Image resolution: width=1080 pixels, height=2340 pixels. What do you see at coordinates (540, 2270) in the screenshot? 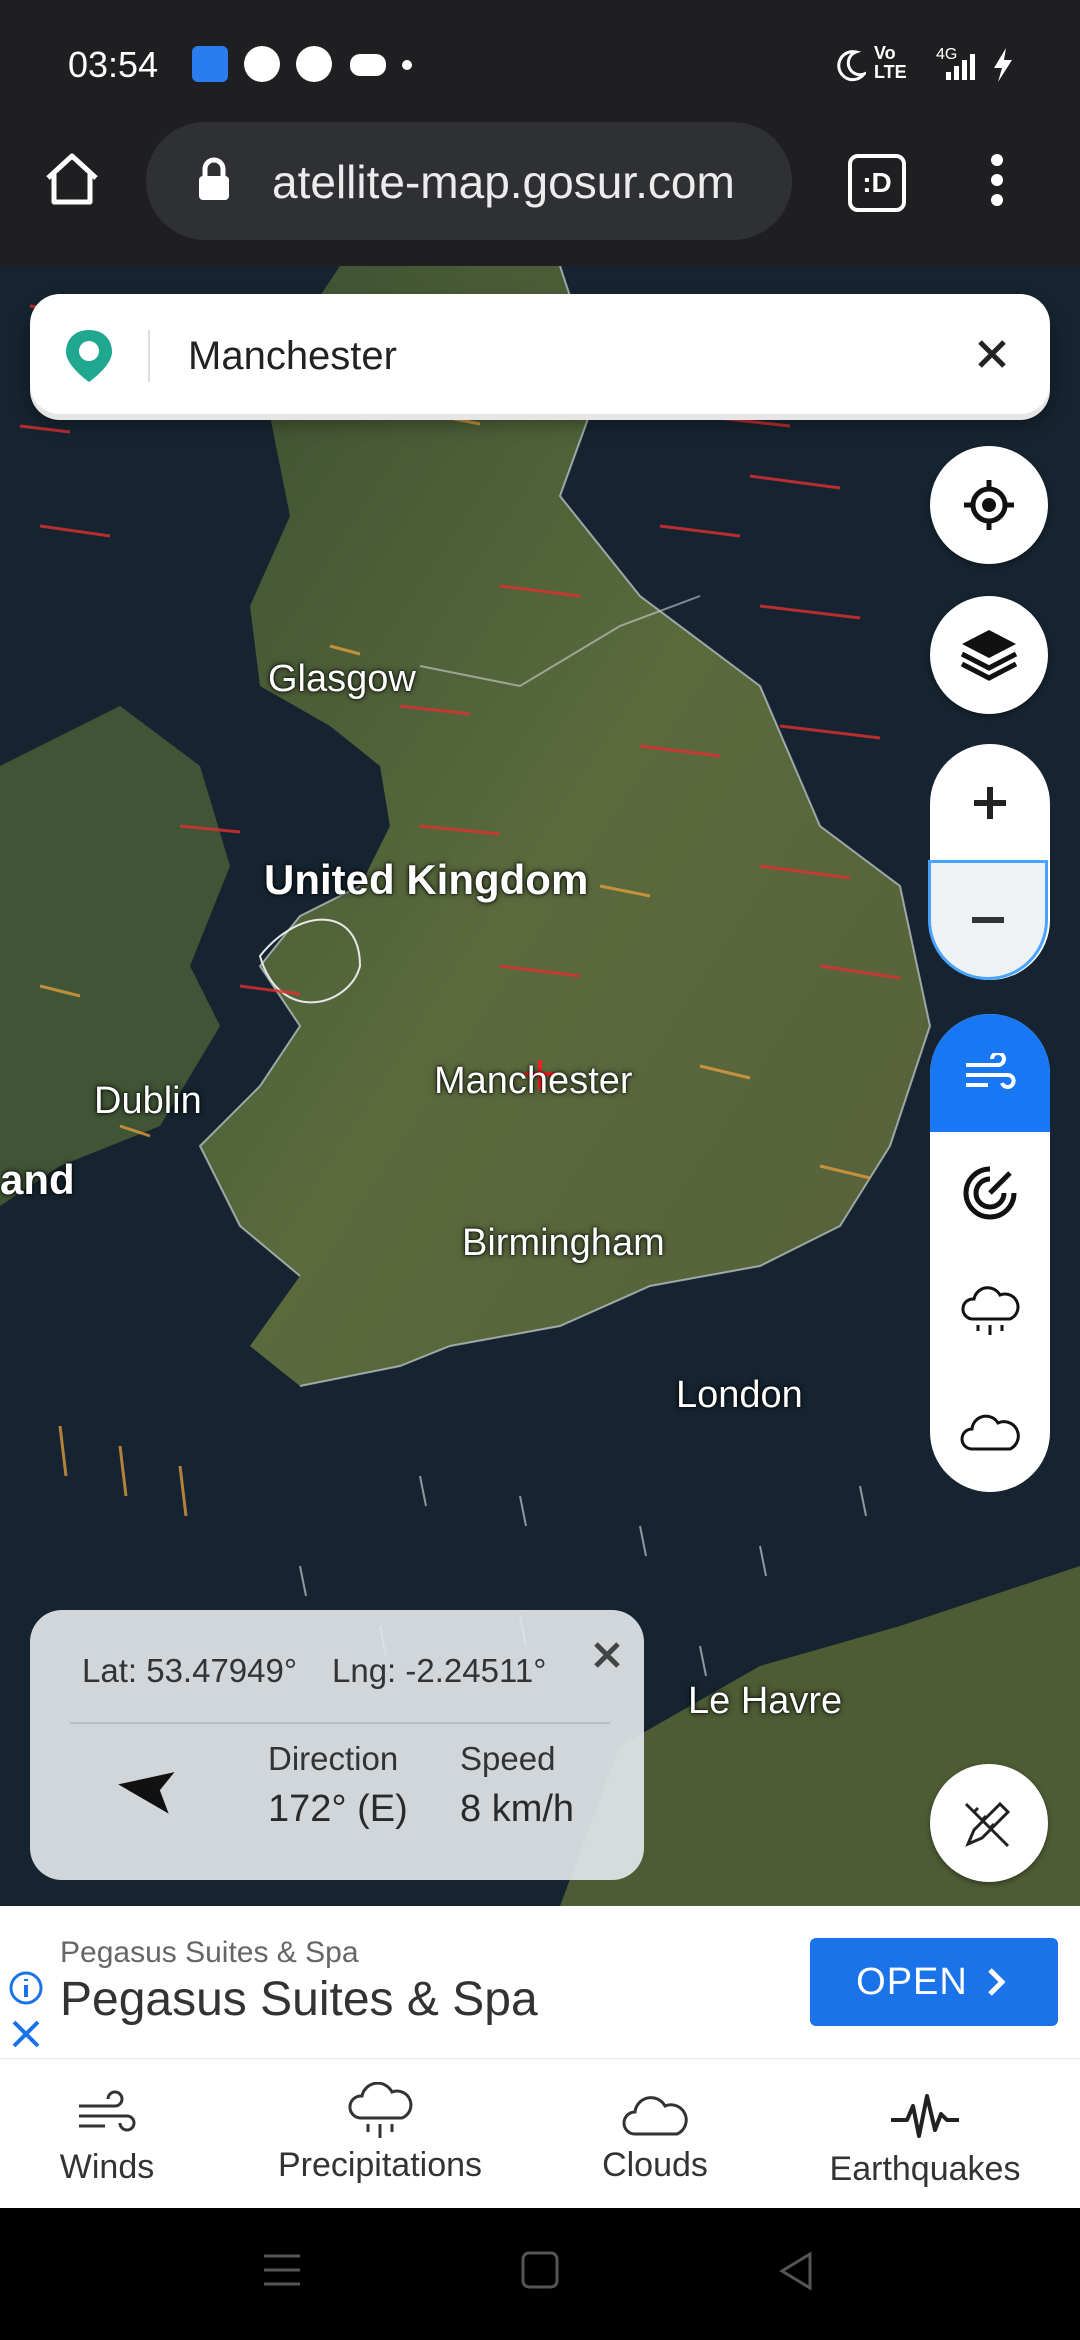
I see `home-nav-icon` at bounding box center [540, 2270].